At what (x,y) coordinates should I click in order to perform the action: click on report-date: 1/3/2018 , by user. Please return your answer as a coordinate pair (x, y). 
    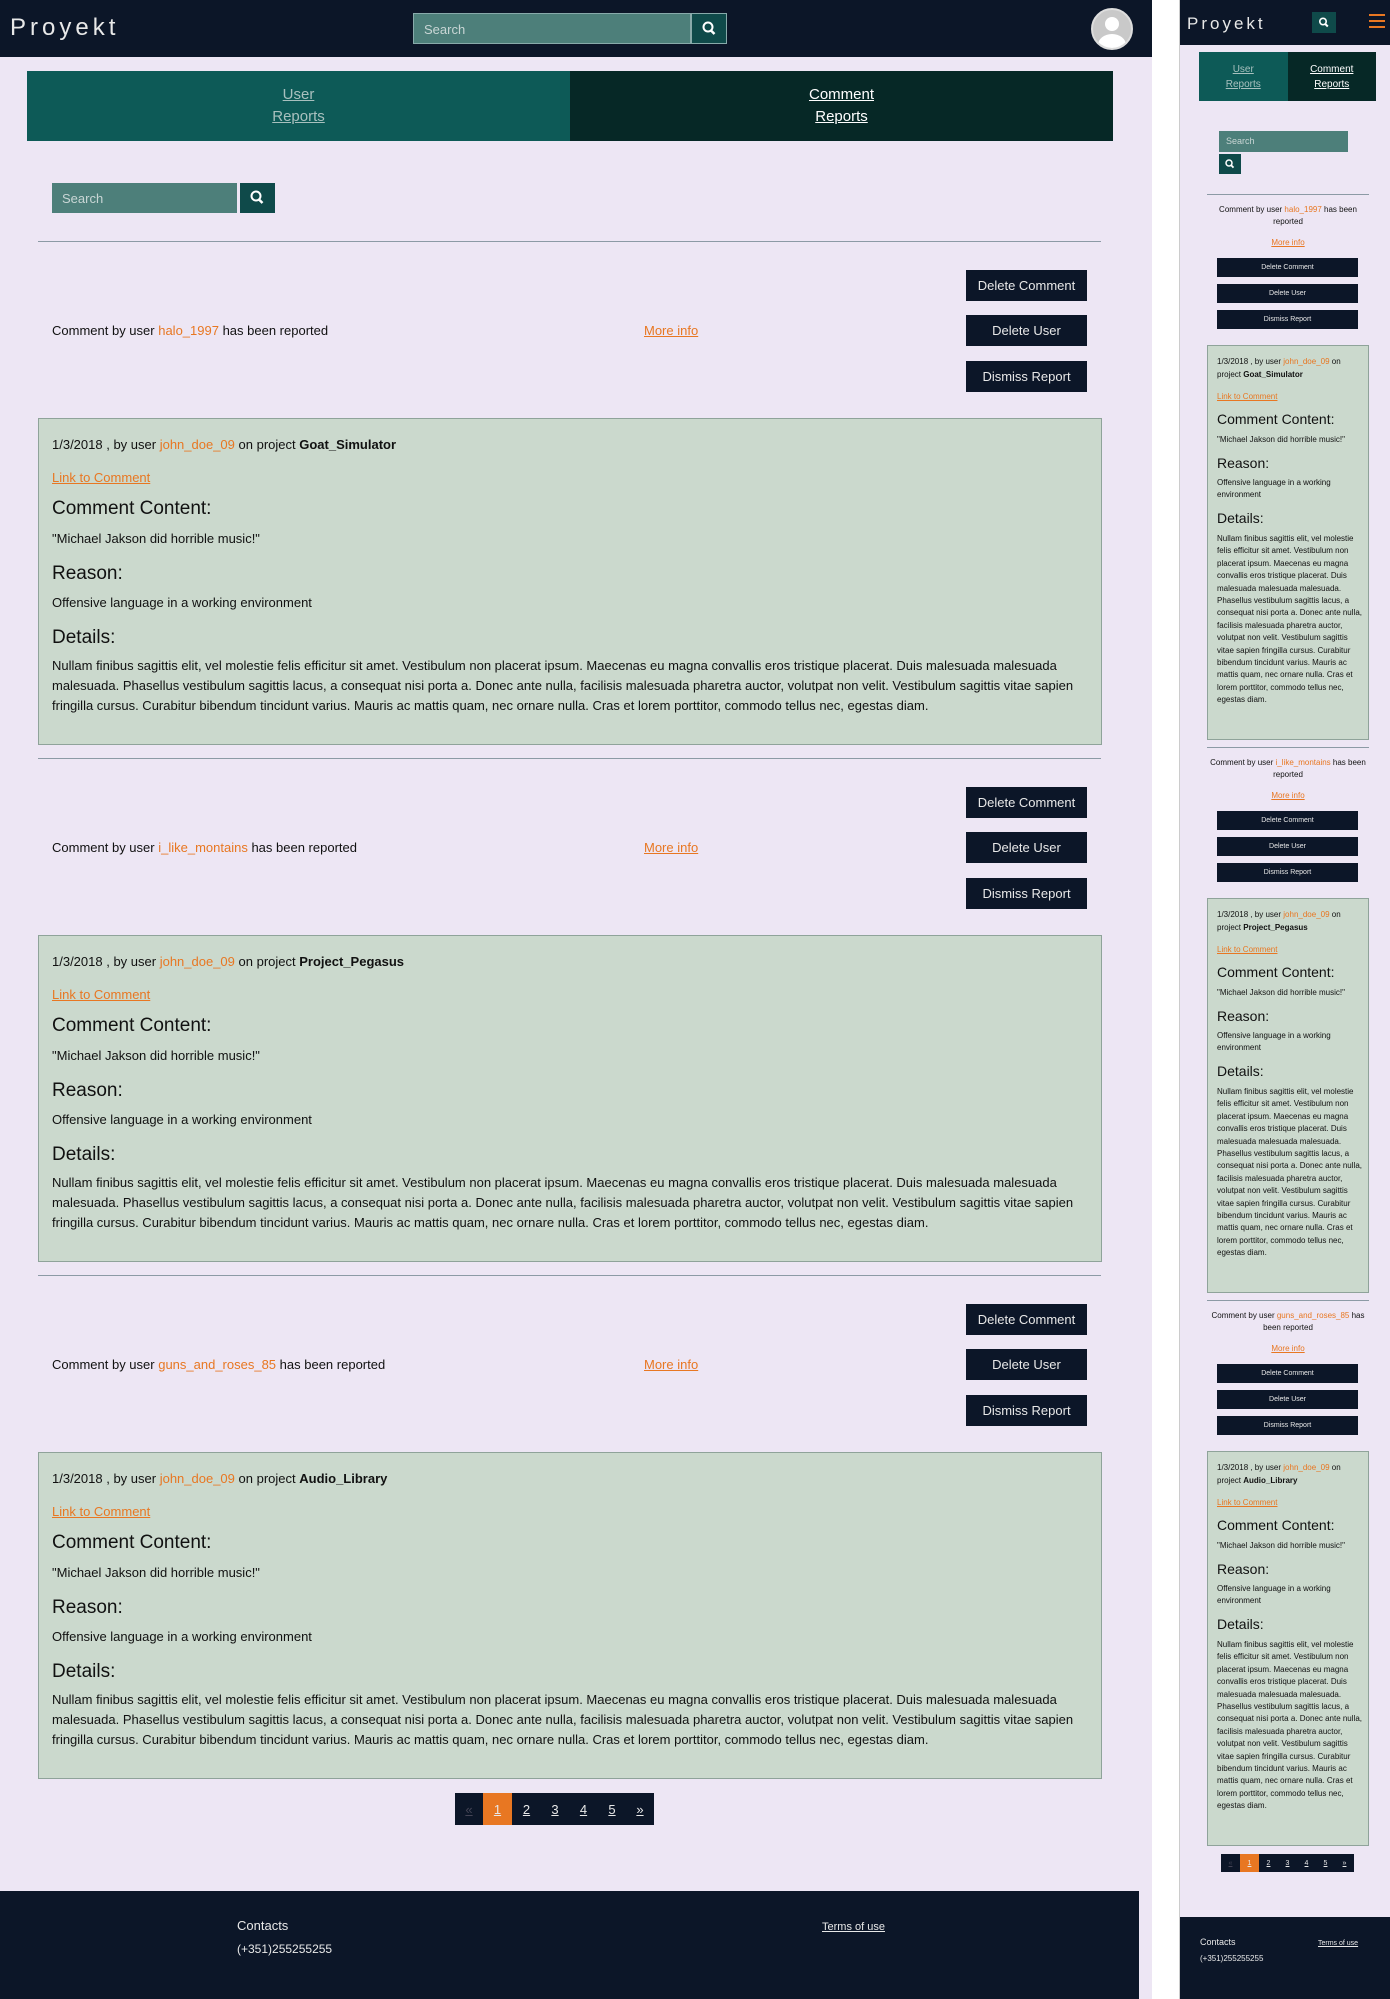
    Looking at the image, I should click on (1249, 361).